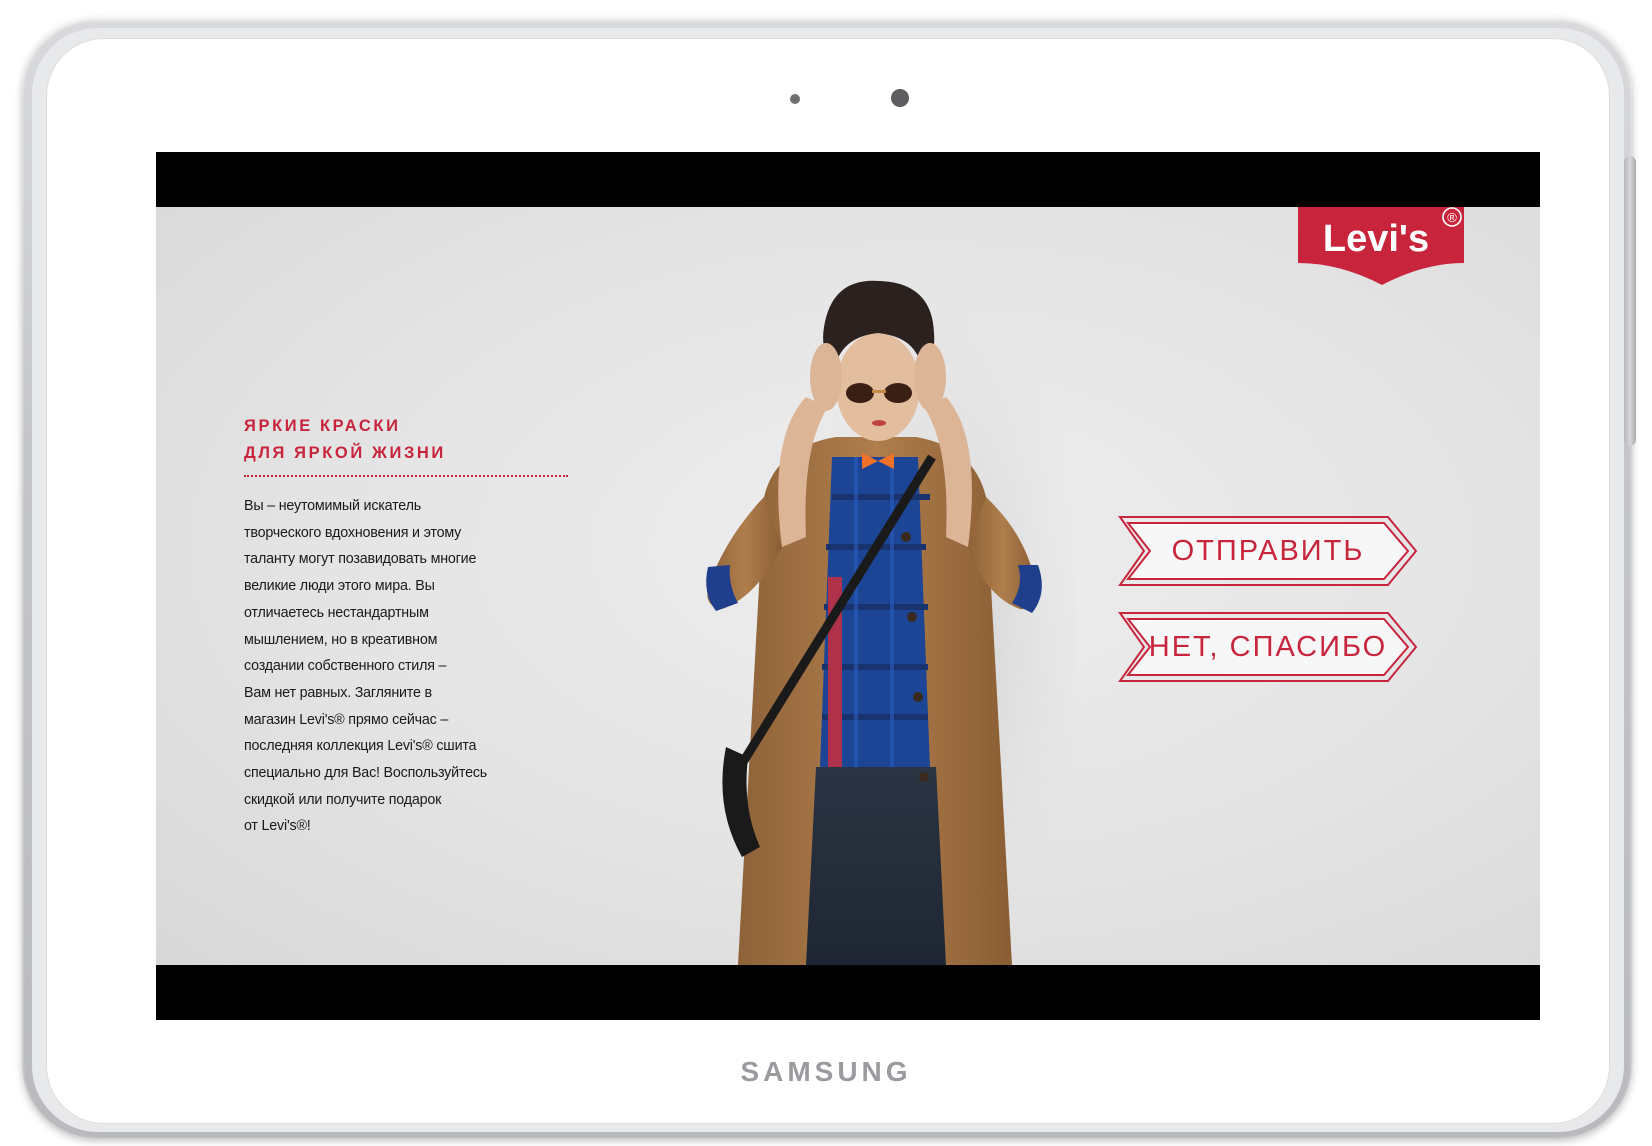  I want to click on device-brand-logo: SAMSUNG, so click(826, 1071).